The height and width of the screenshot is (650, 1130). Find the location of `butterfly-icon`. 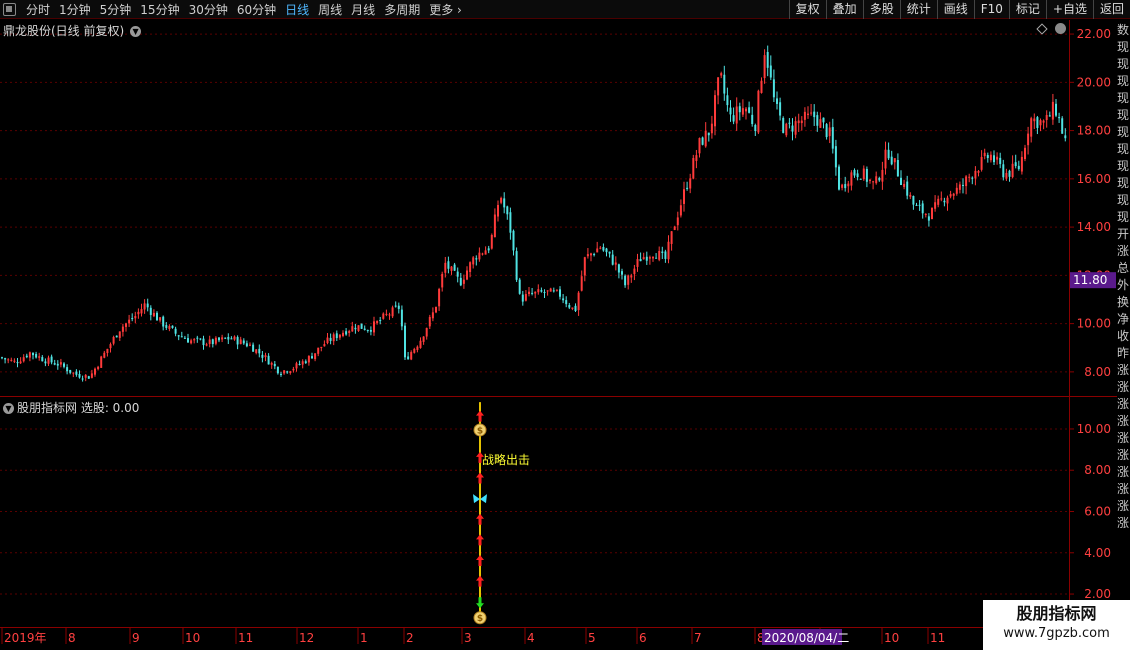

butterfly-icon is located at coordinates (483, 499).